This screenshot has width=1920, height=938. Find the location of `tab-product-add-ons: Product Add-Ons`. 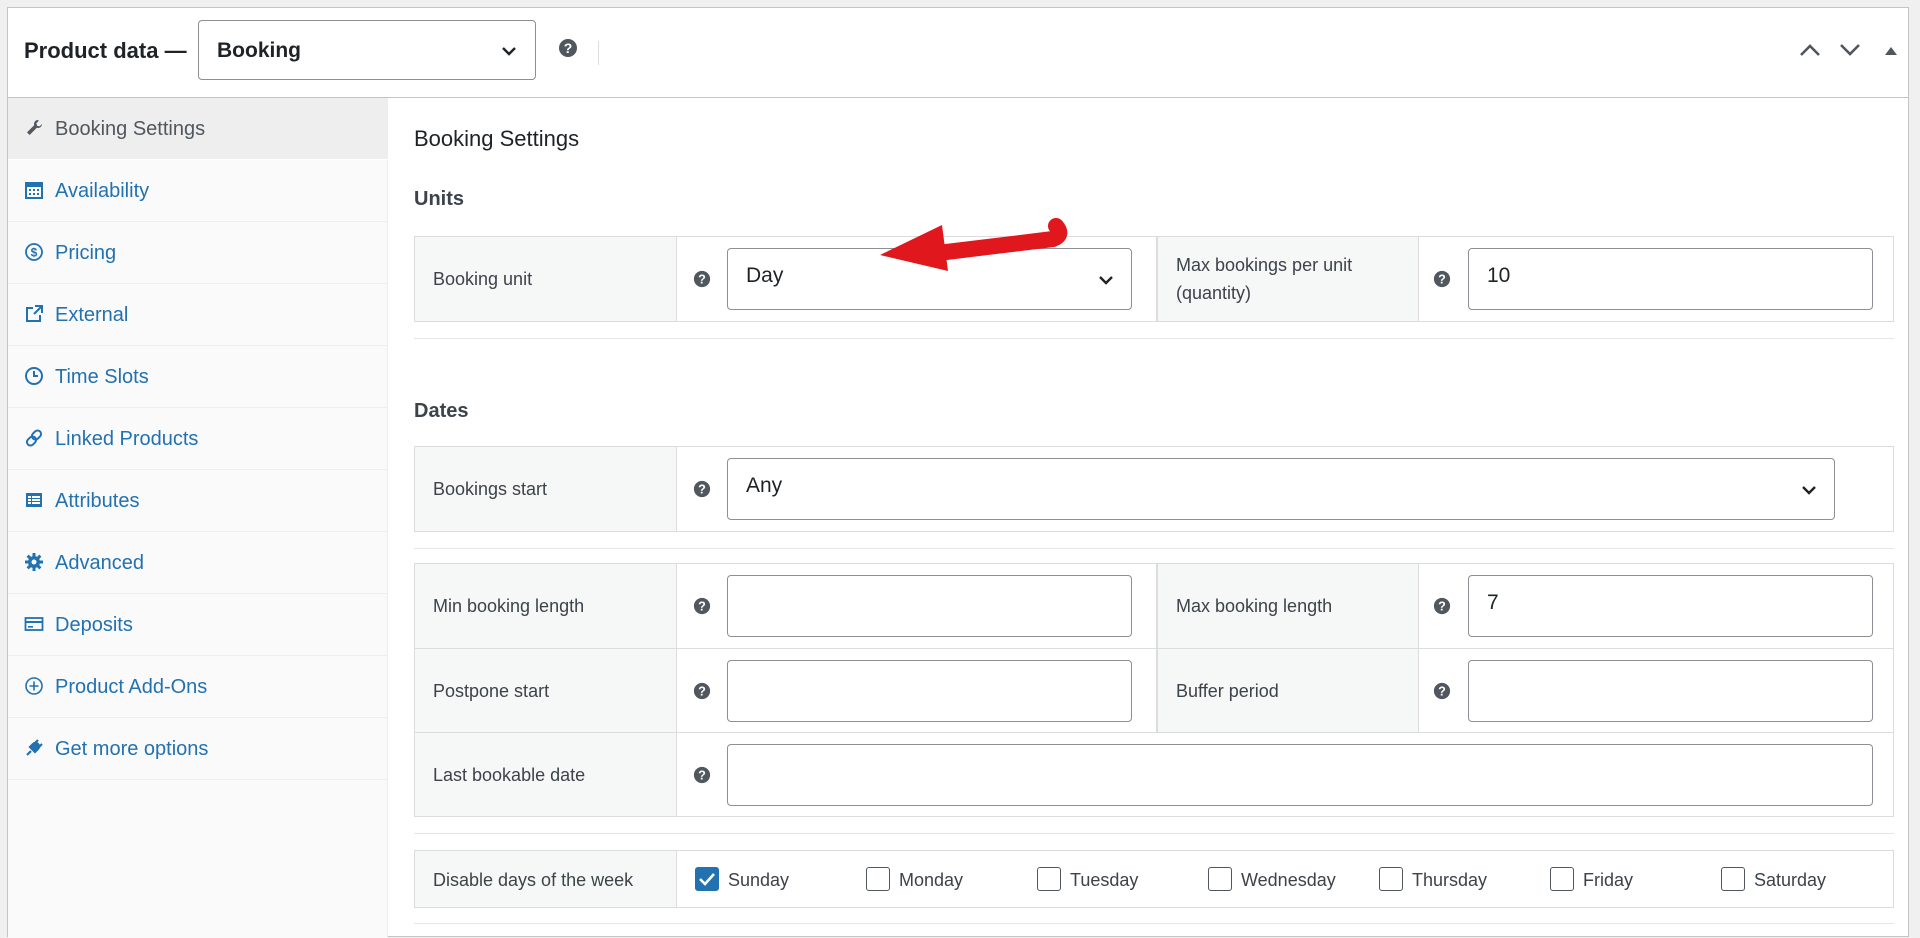

tab-product-add-ons: Product Add-Ons is located at coordinates (198, 687).